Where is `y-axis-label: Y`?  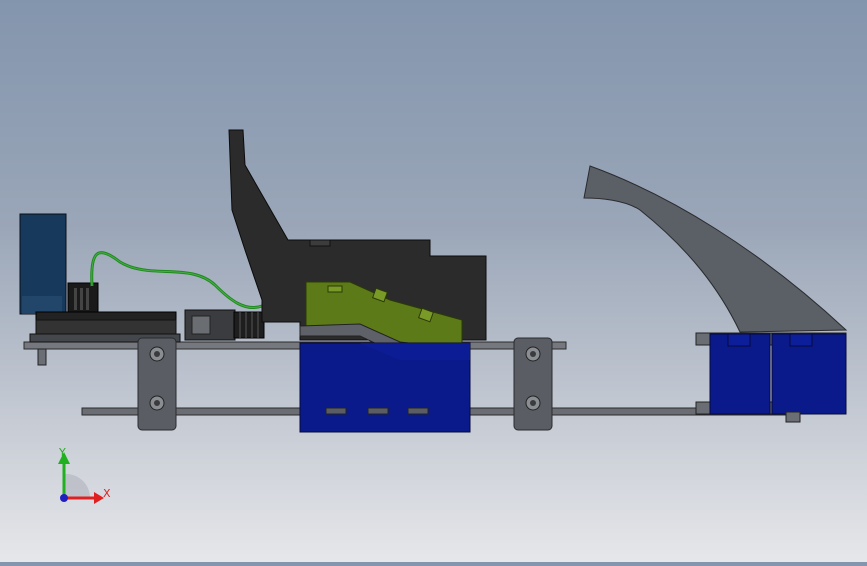 y-axis-label: Y is located at coordinates (62, 452).